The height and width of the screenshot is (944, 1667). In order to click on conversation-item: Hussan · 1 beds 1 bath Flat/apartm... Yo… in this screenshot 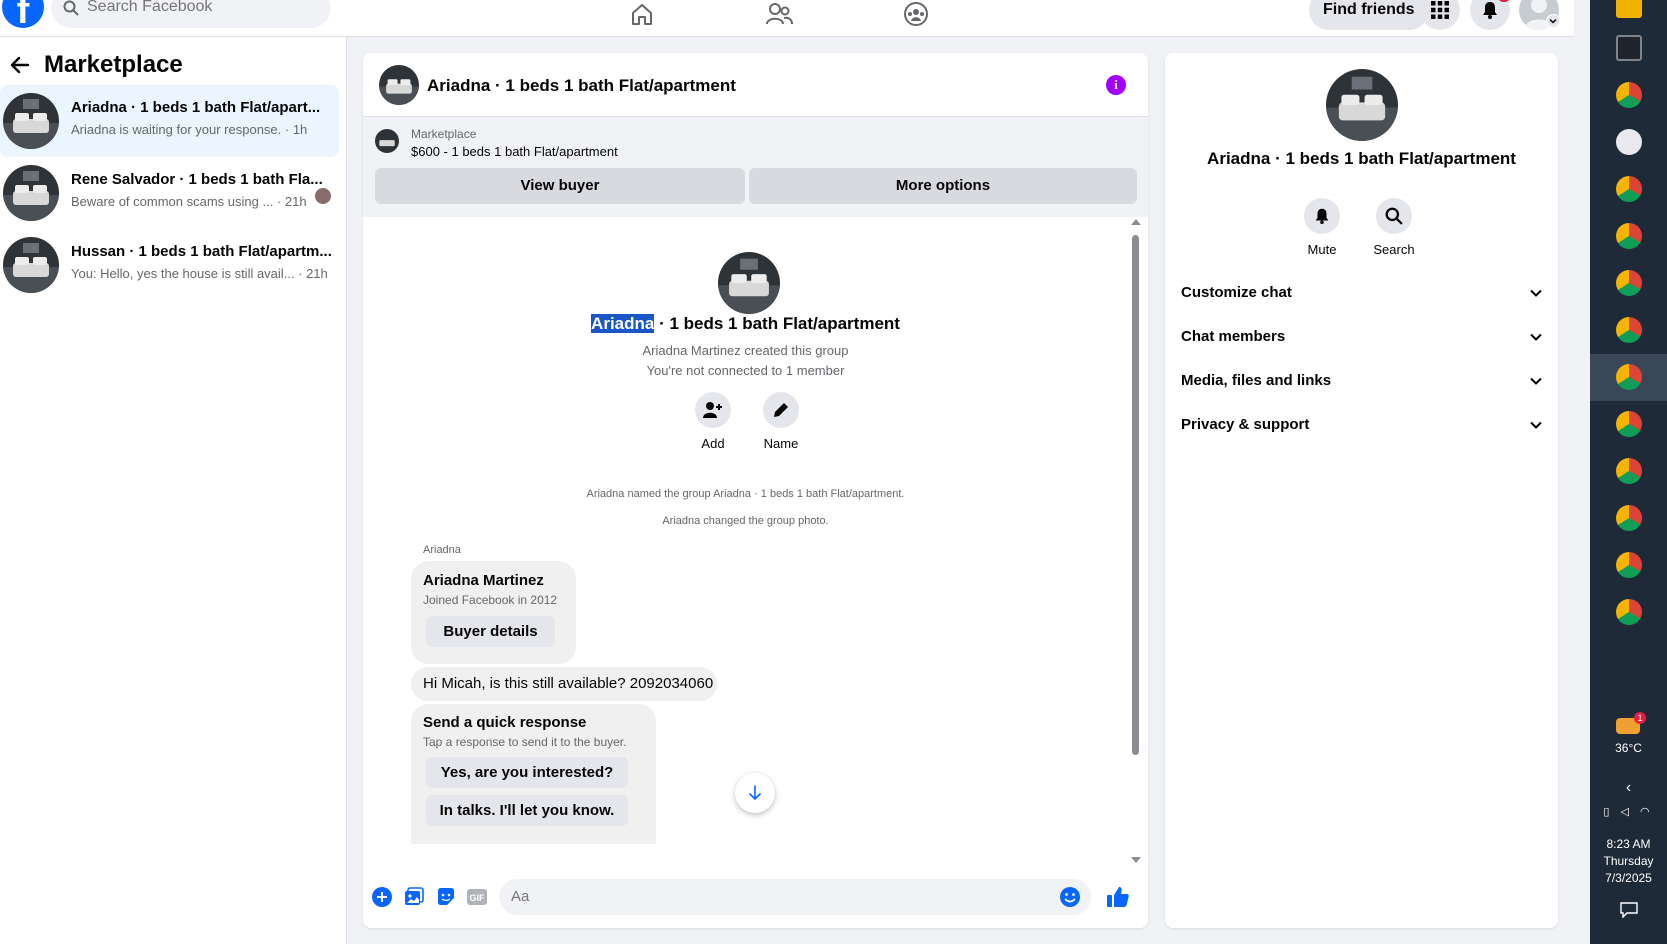, I will do `click(169, 265)`.